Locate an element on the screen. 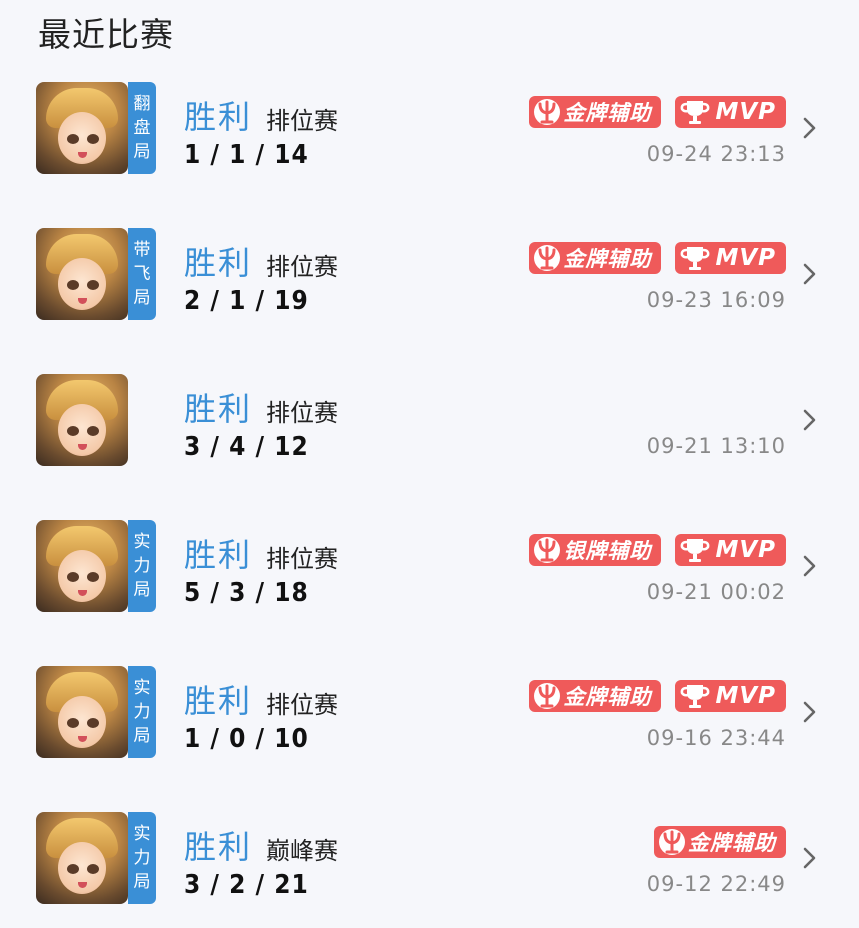  match-time: 09-21 00:02 is located at coordinates (716, 592).